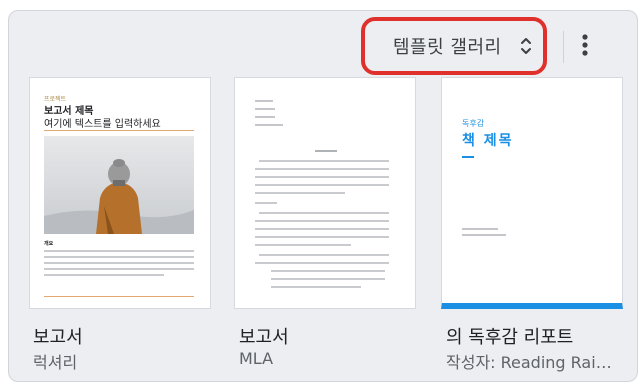 This screenshot has height=388, width=644. I want to click on template-title: 의 독후감 리포트, so click(510, 337).